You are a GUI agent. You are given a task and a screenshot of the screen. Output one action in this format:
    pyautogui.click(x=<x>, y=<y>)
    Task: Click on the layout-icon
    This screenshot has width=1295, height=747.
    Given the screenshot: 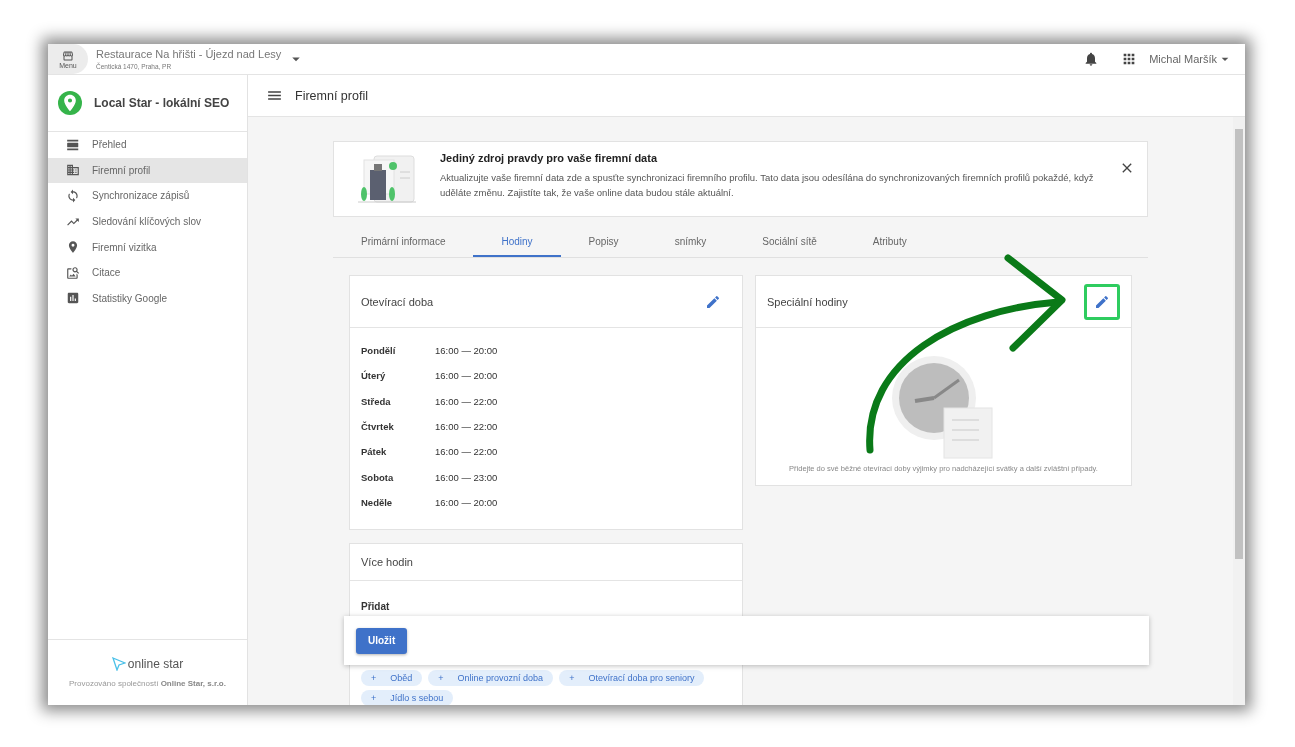 What is the action you would take?
    pyautogui.click(x=73, y=144)
    